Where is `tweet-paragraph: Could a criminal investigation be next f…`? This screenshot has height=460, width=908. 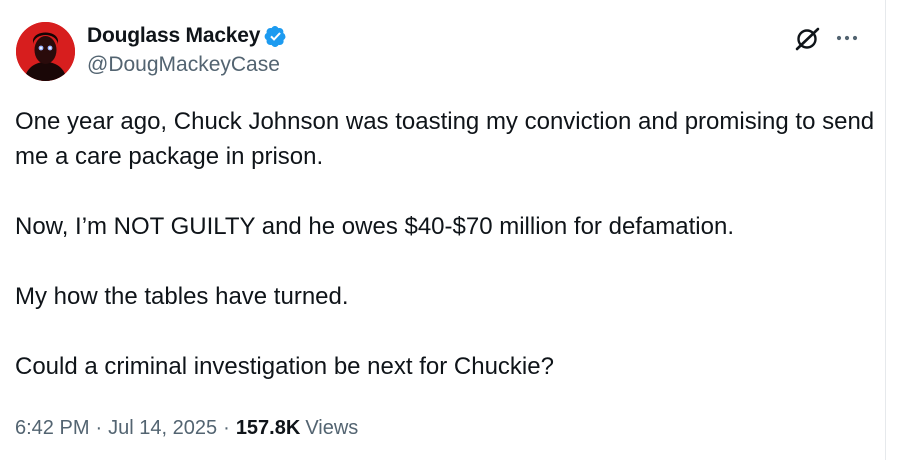
tweet-paragraph: Could a criminal investigation be next f… is located at coordinates (284, 366).